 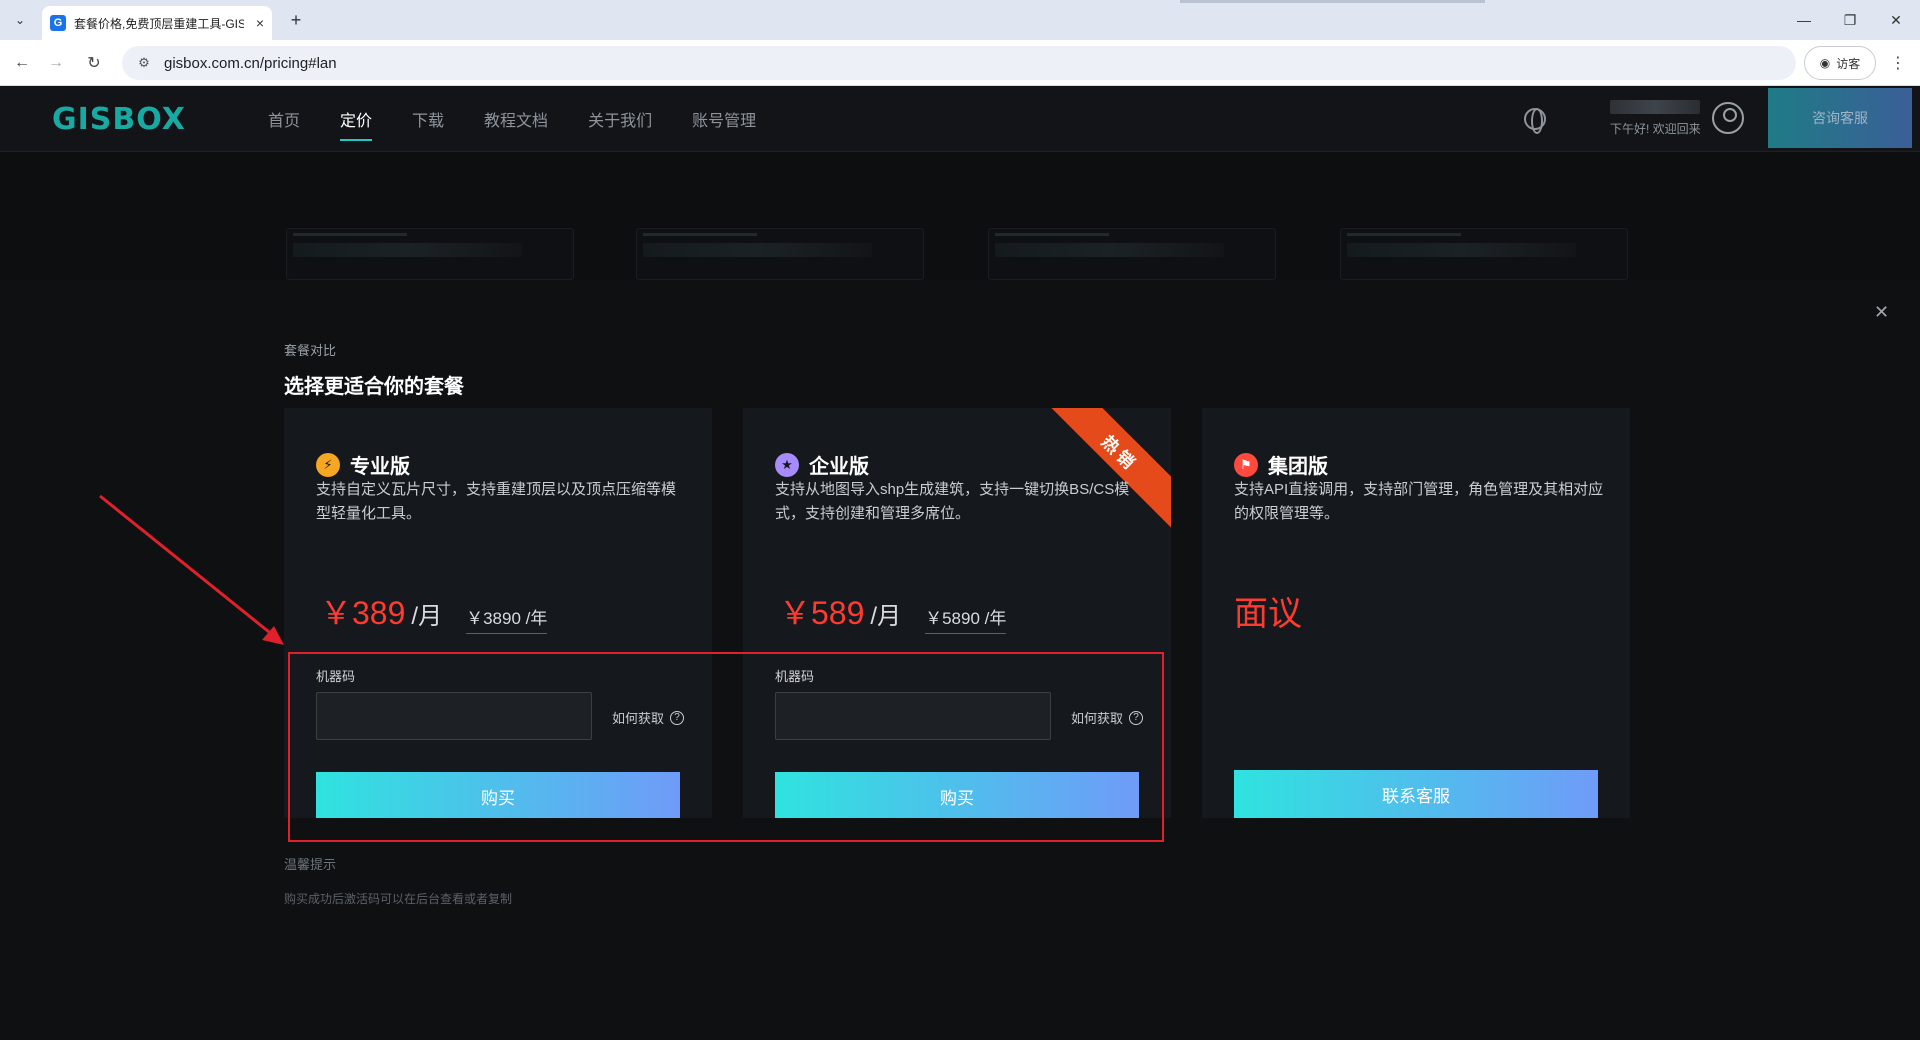 I want to click on address-bar: ⚙ gisbox.com.cn/pricing#lan, so click(x=959, y=63).